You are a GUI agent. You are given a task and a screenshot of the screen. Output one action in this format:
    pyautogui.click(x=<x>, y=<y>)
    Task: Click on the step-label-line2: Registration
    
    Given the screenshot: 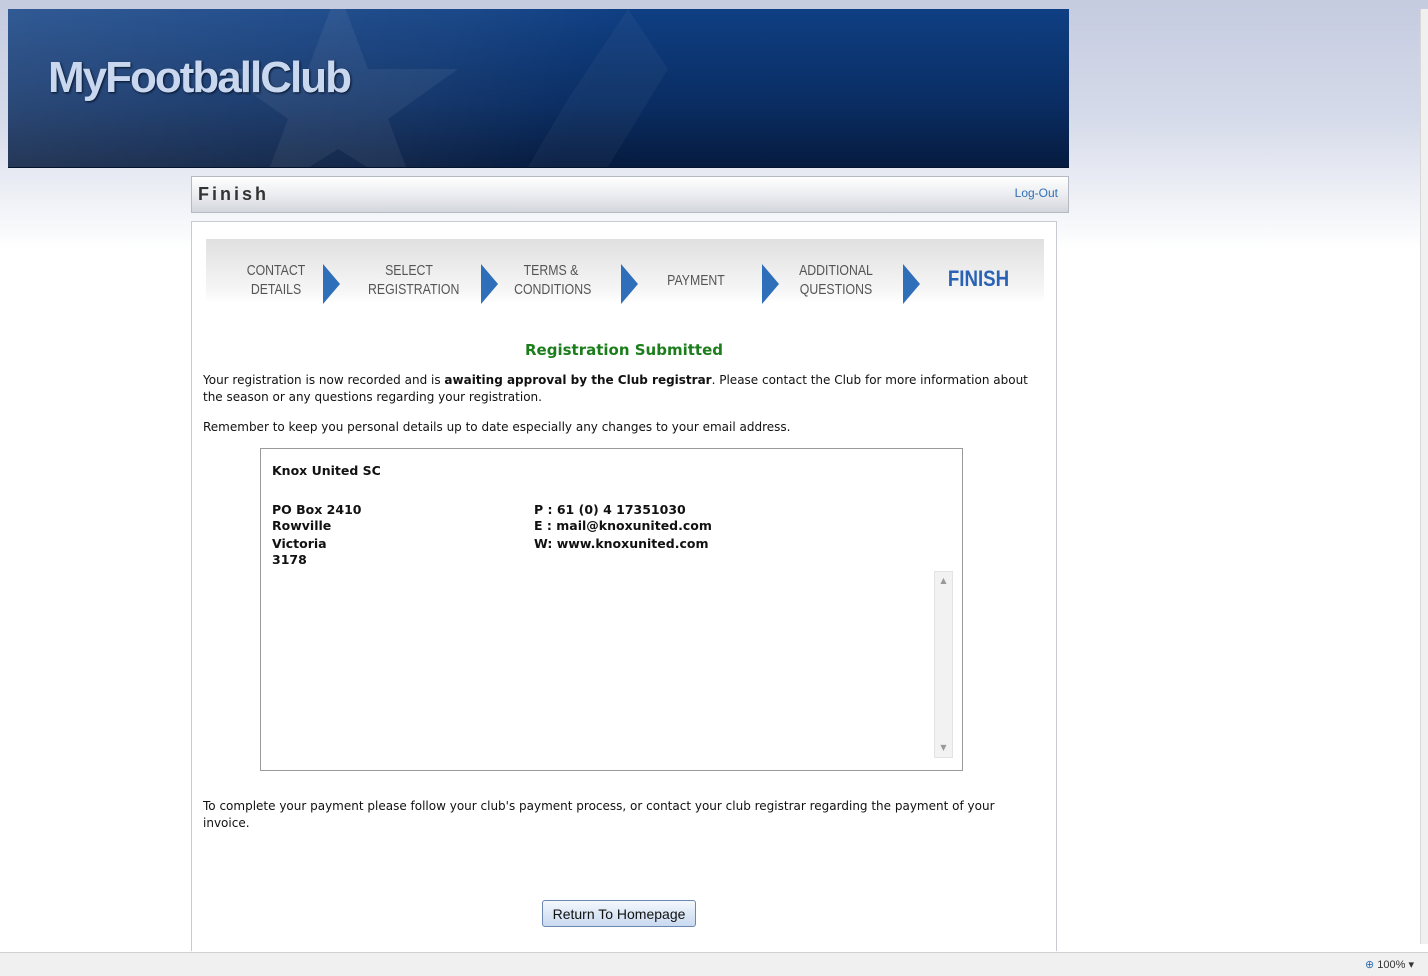 What is the action you would take?
    pyautogui.click(x=414, y=289)
    